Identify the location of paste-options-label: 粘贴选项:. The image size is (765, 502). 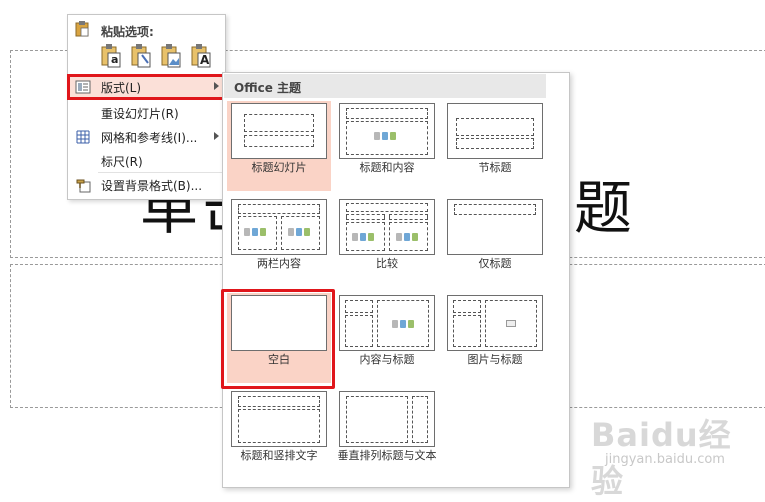
(127, 32).